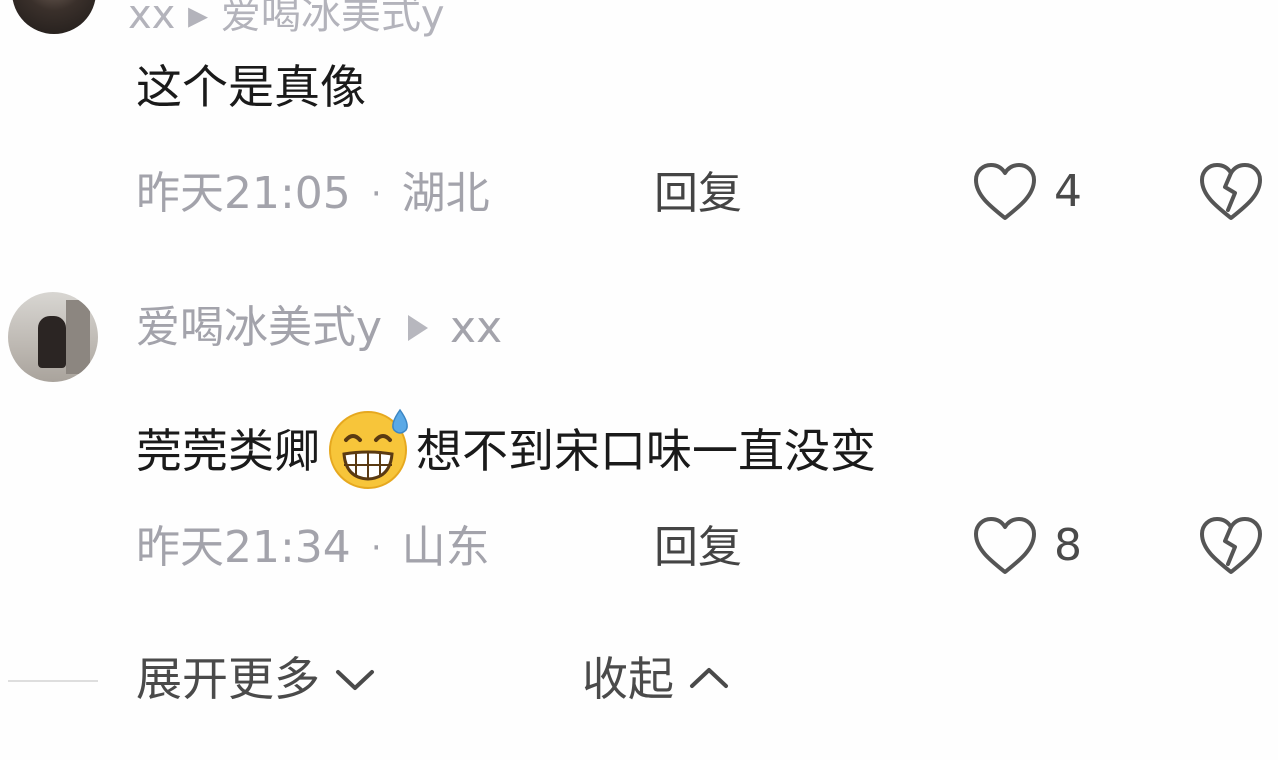 This screenshot has height=760, width=1278. I want to click on comment-header, so click(53, 337).